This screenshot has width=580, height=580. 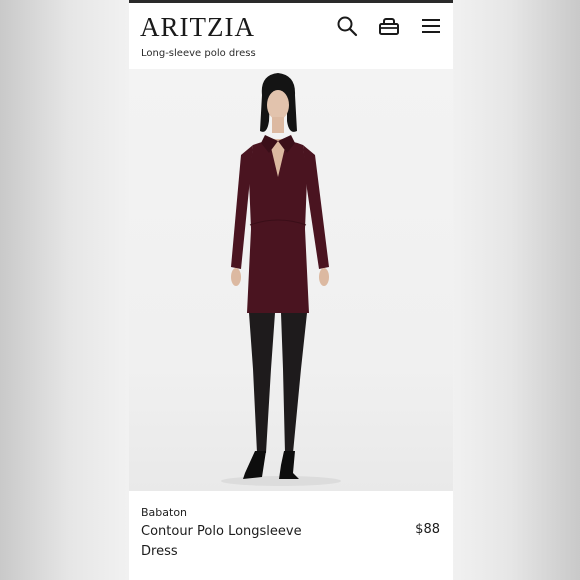 I want to click on model-illustration, so click(x=281, y=279).